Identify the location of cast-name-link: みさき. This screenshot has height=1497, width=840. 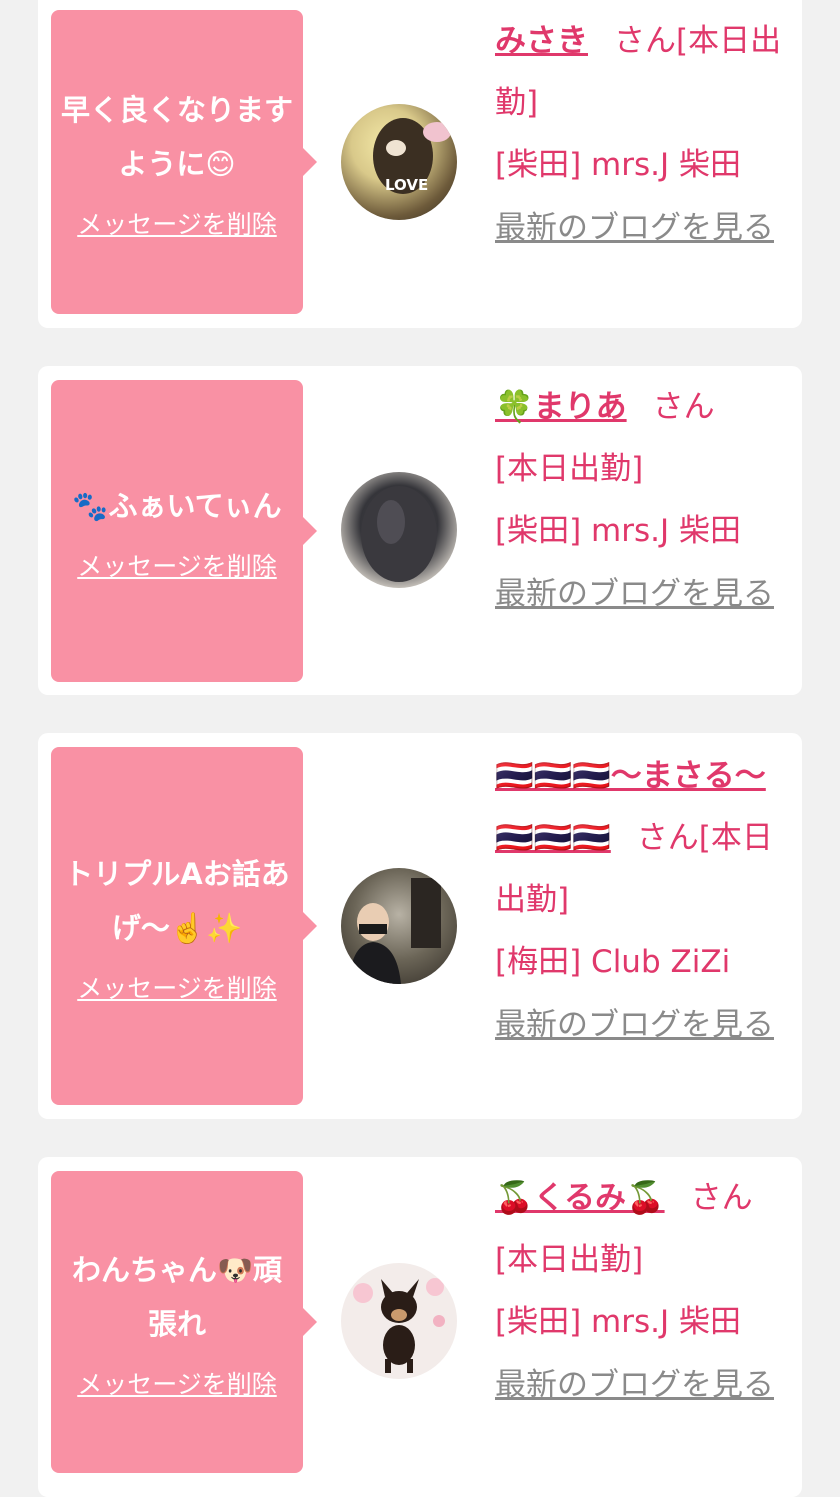
(541, 41).